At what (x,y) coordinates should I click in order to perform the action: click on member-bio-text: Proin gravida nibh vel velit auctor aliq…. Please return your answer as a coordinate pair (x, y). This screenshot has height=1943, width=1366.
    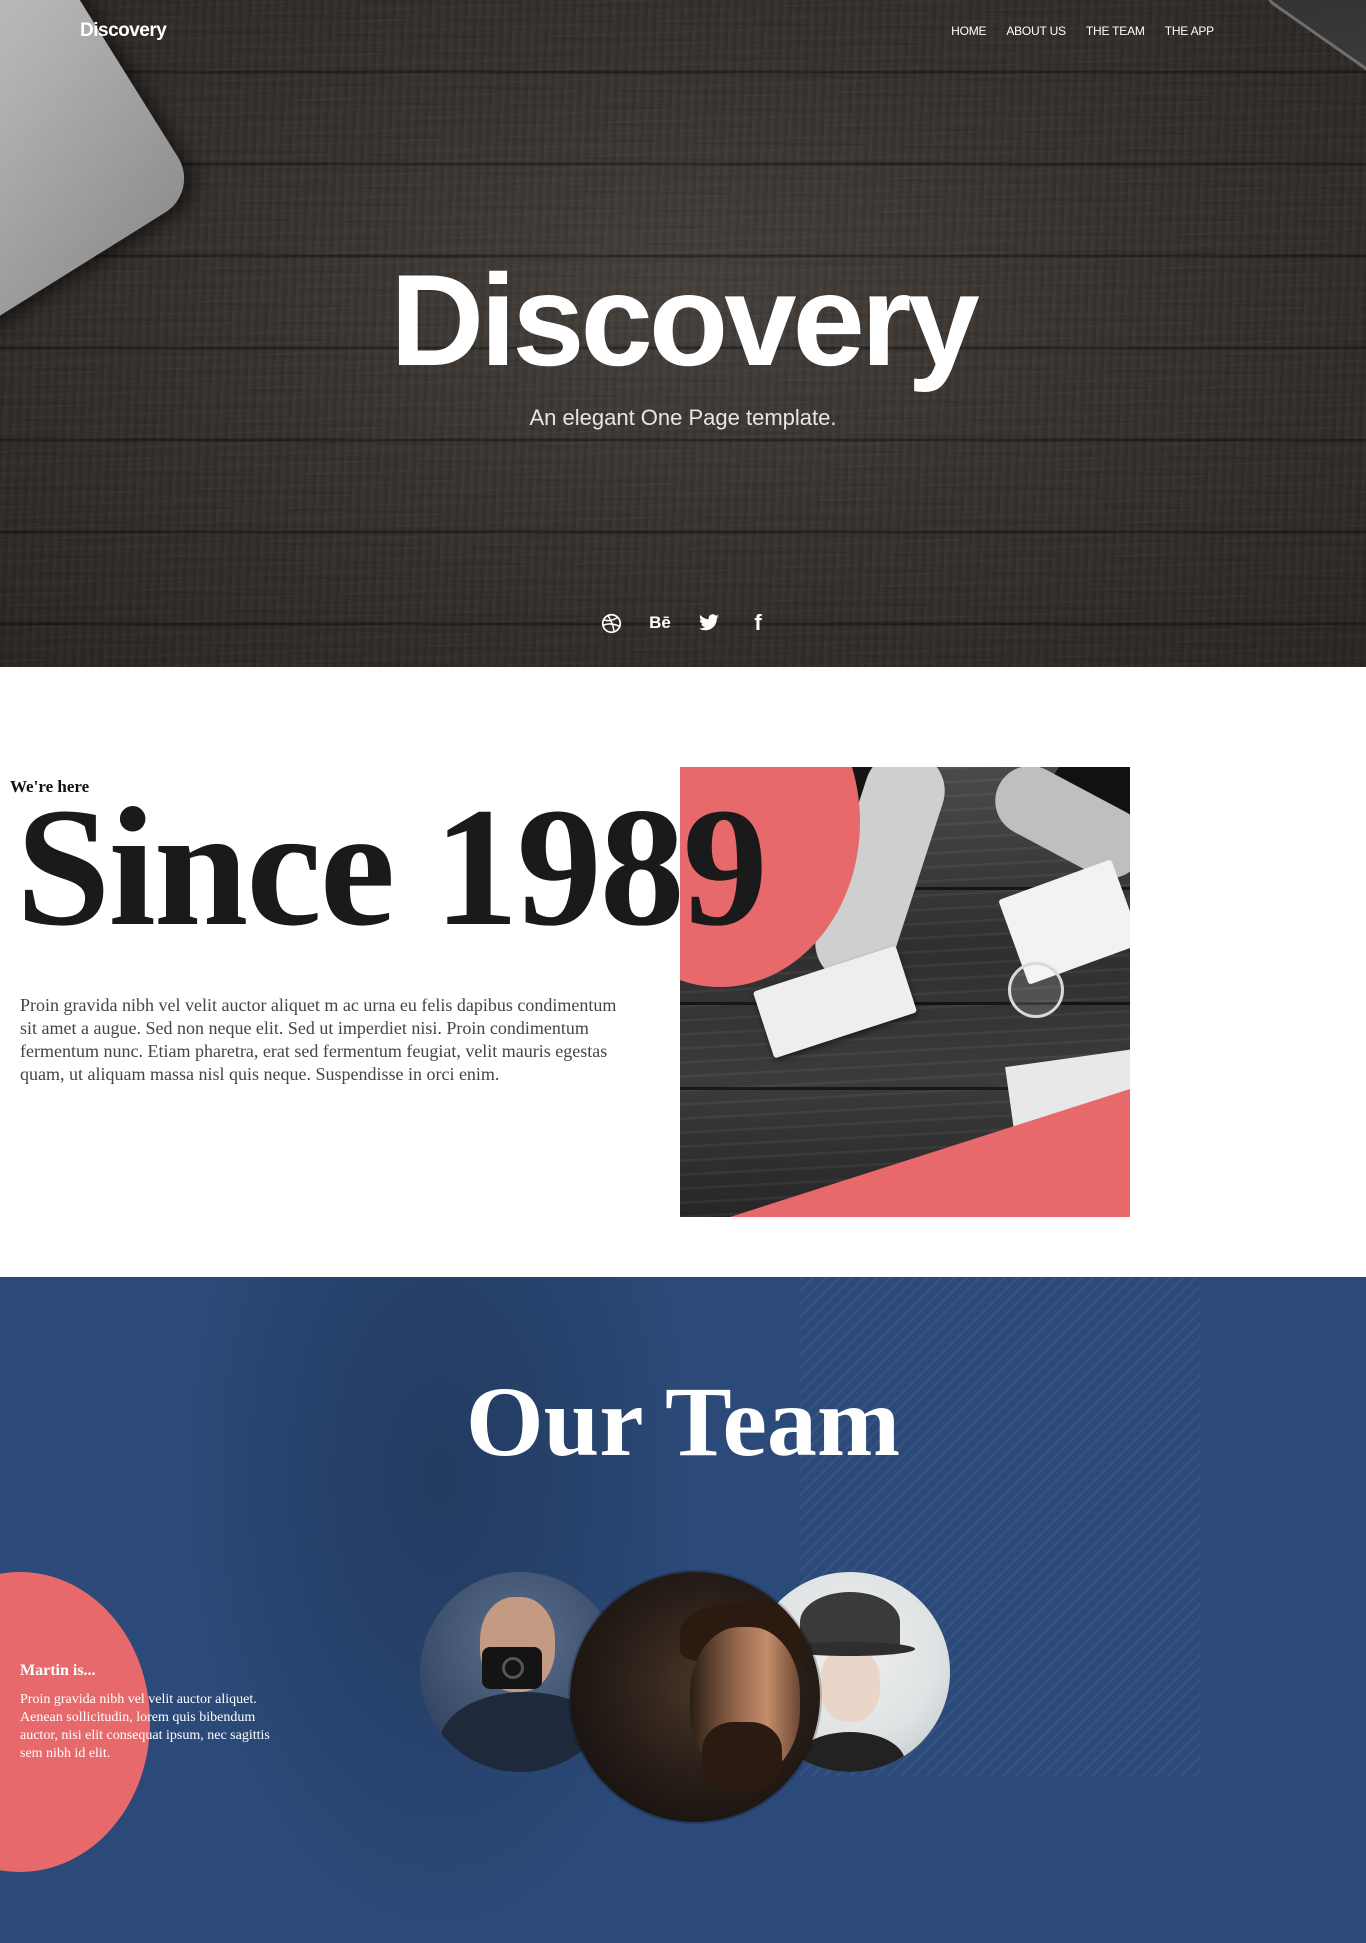
    Looking at the image, I should click on (145, 1726).